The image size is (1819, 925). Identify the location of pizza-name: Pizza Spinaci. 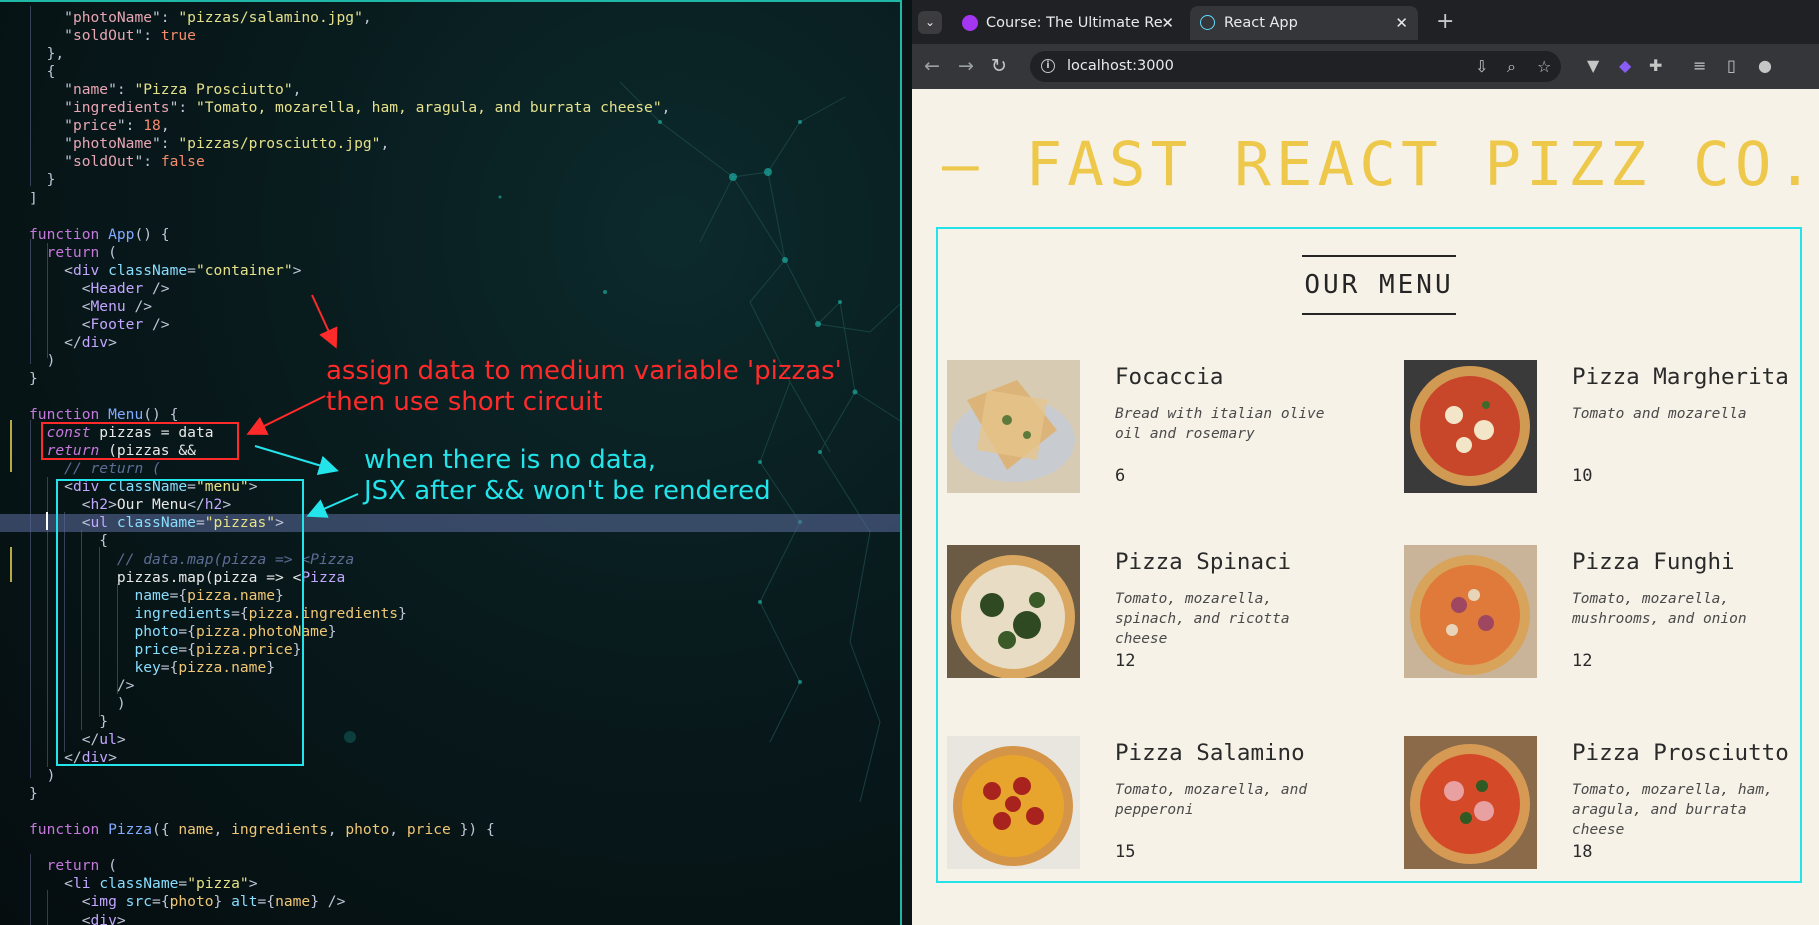
(1203, 562).